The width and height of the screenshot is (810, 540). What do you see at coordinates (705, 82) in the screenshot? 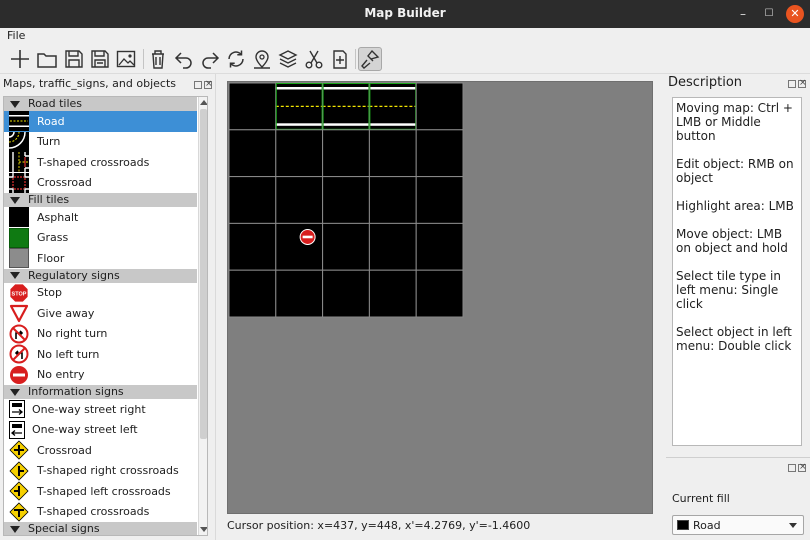
I see `description-title: Description` at bounding box center [705, 82].